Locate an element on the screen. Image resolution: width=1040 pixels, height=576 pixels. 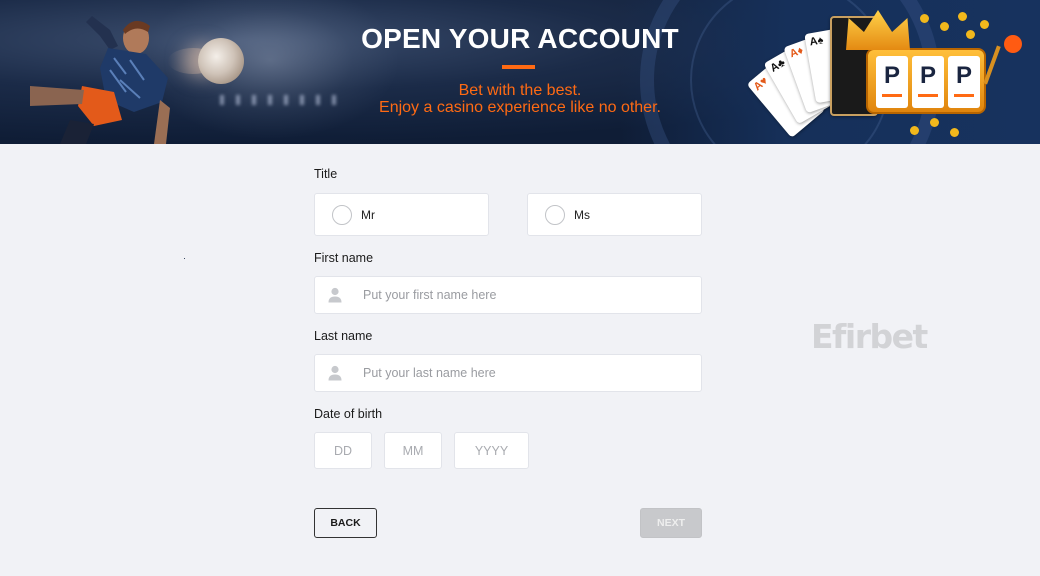
dob-year-field is located at coordinates (491, 450).